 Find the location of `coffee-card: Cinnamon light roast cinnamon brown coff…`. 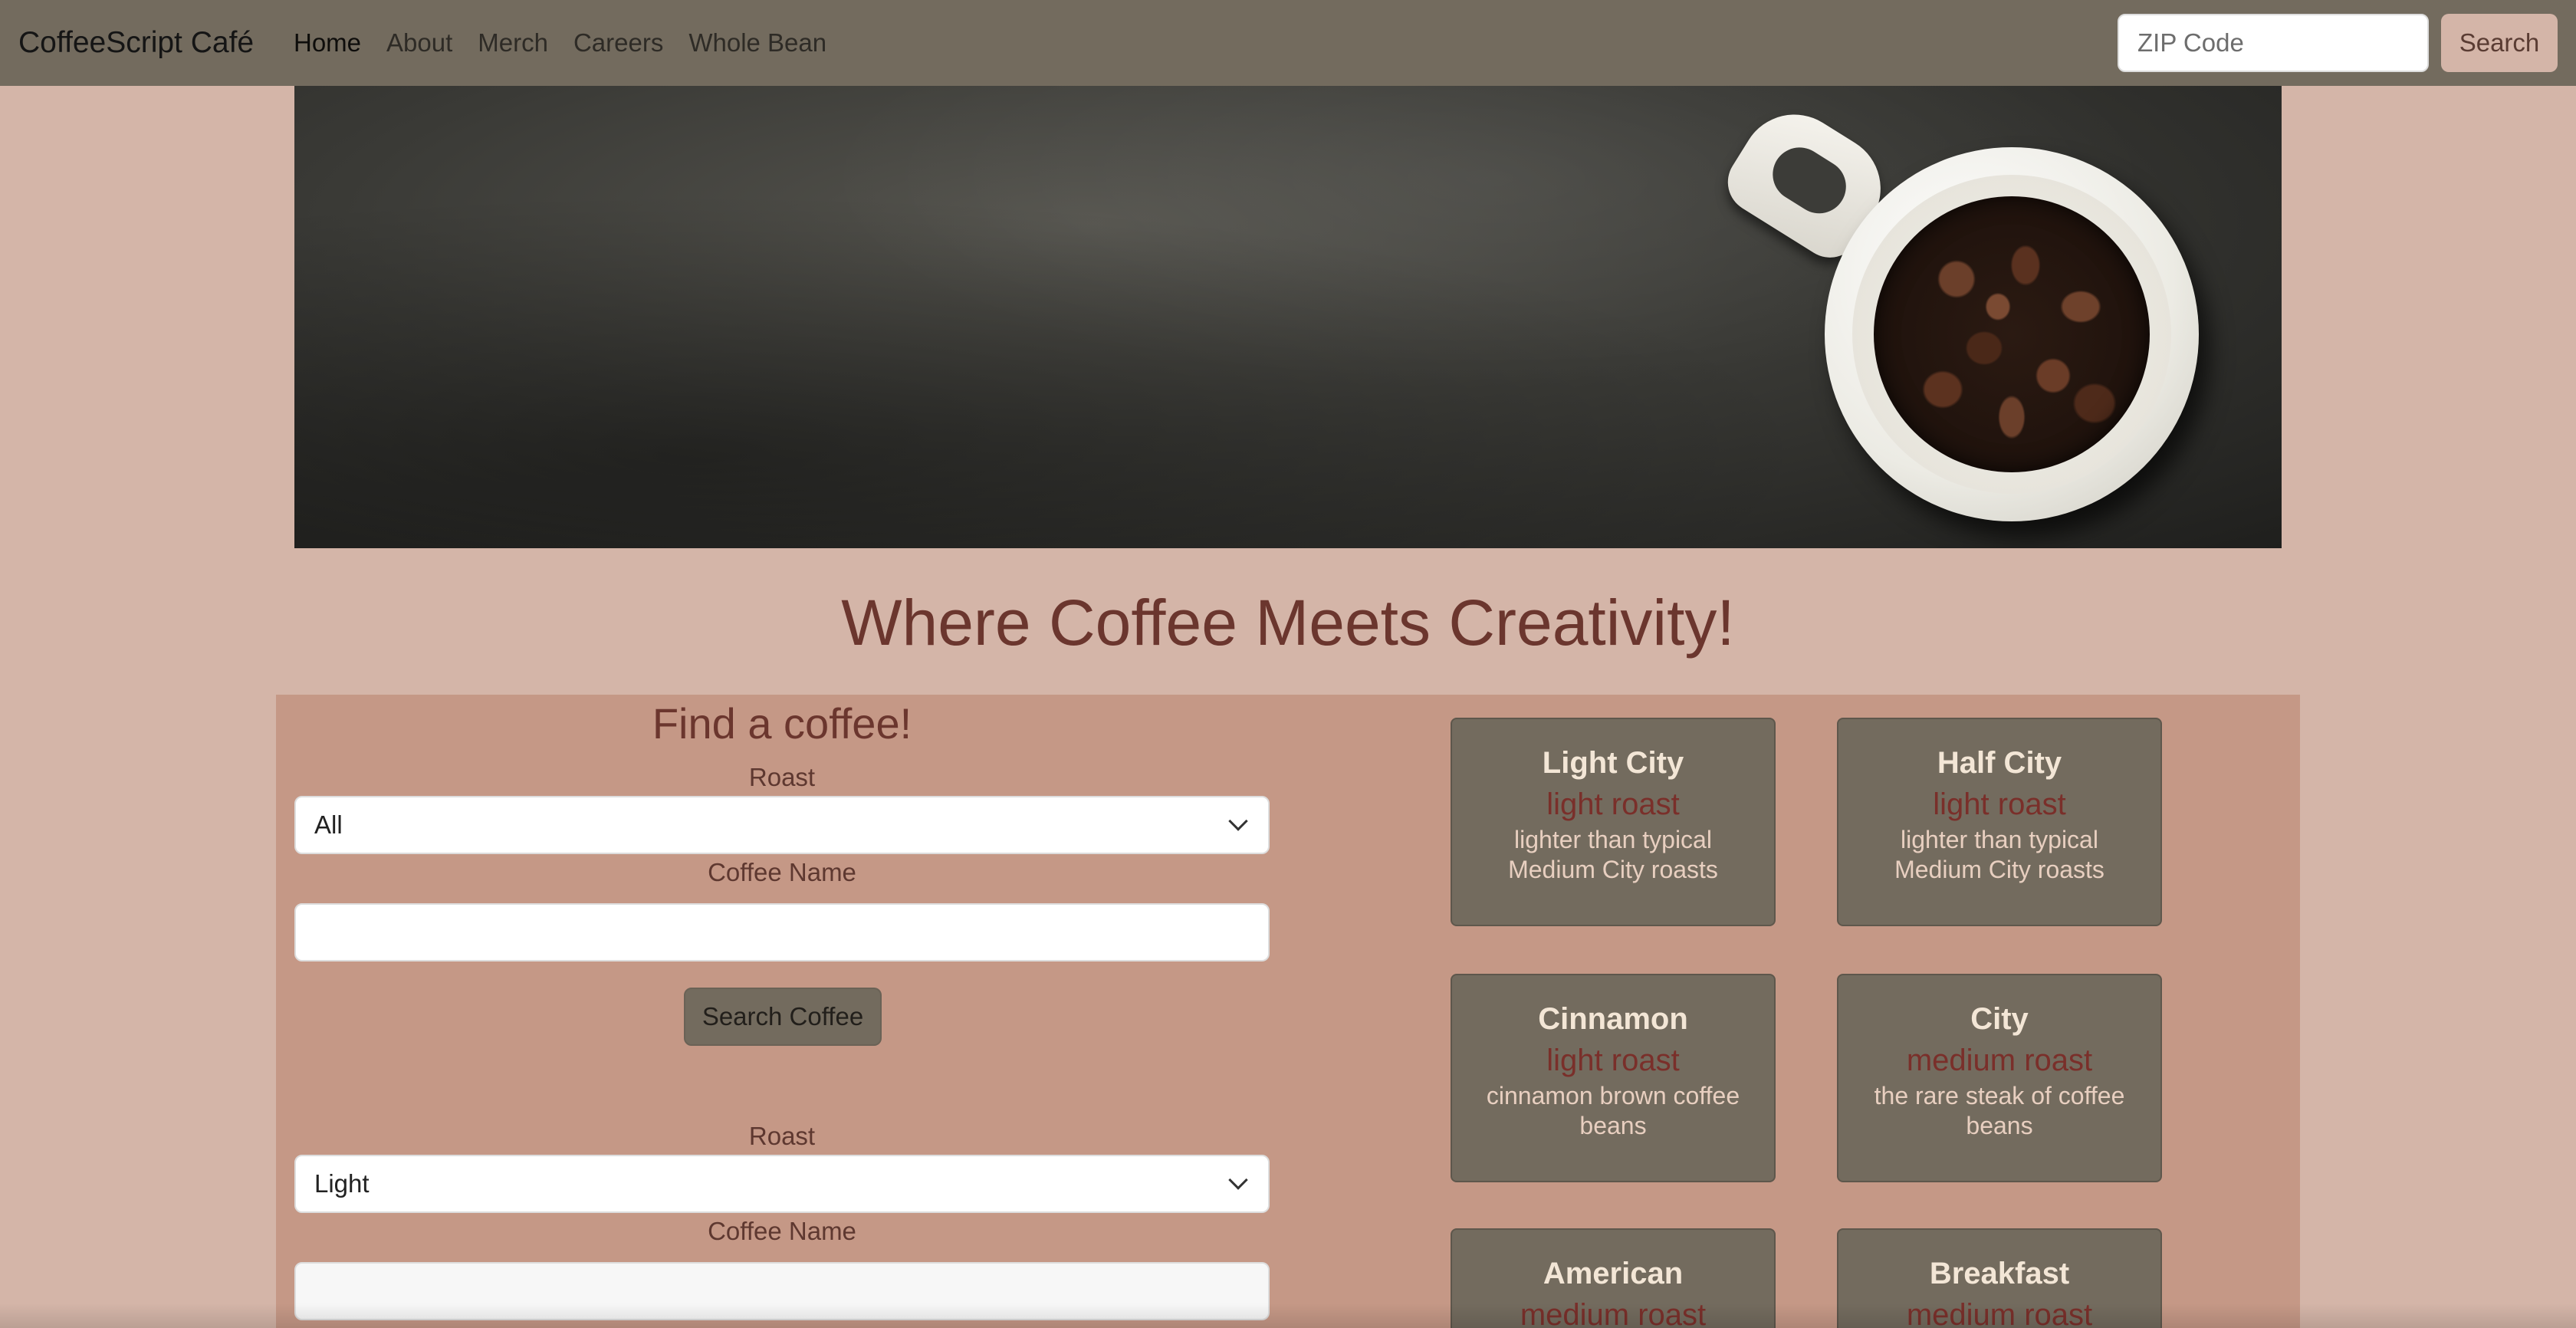

coffee-card: Cinnamon light roast cinnamon brown coff… is located at coordinates (1614, 1078).